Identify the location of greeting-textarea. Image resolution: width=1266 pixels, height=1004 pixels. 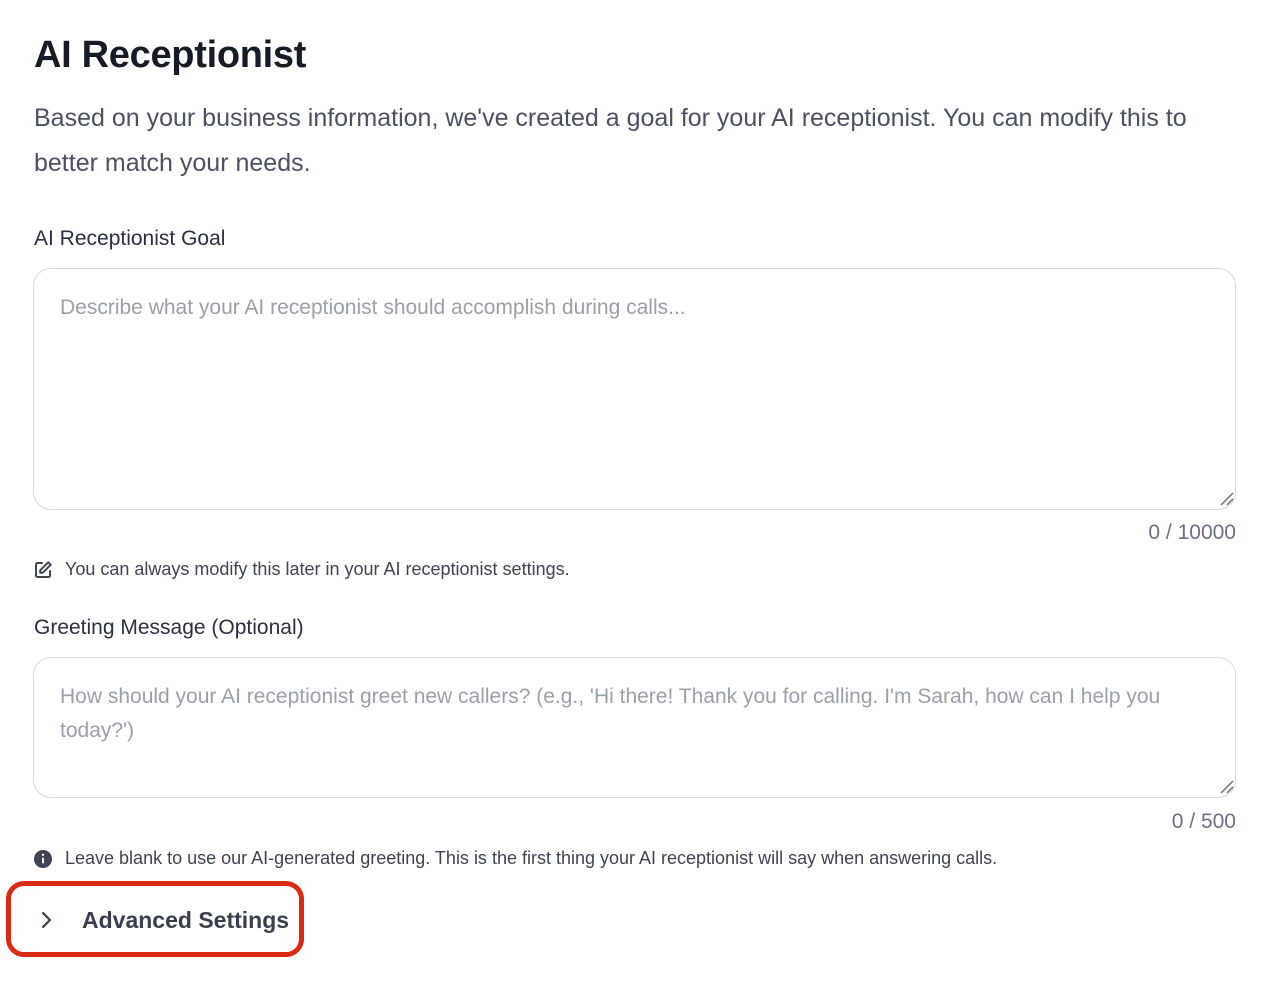
(634, 727).